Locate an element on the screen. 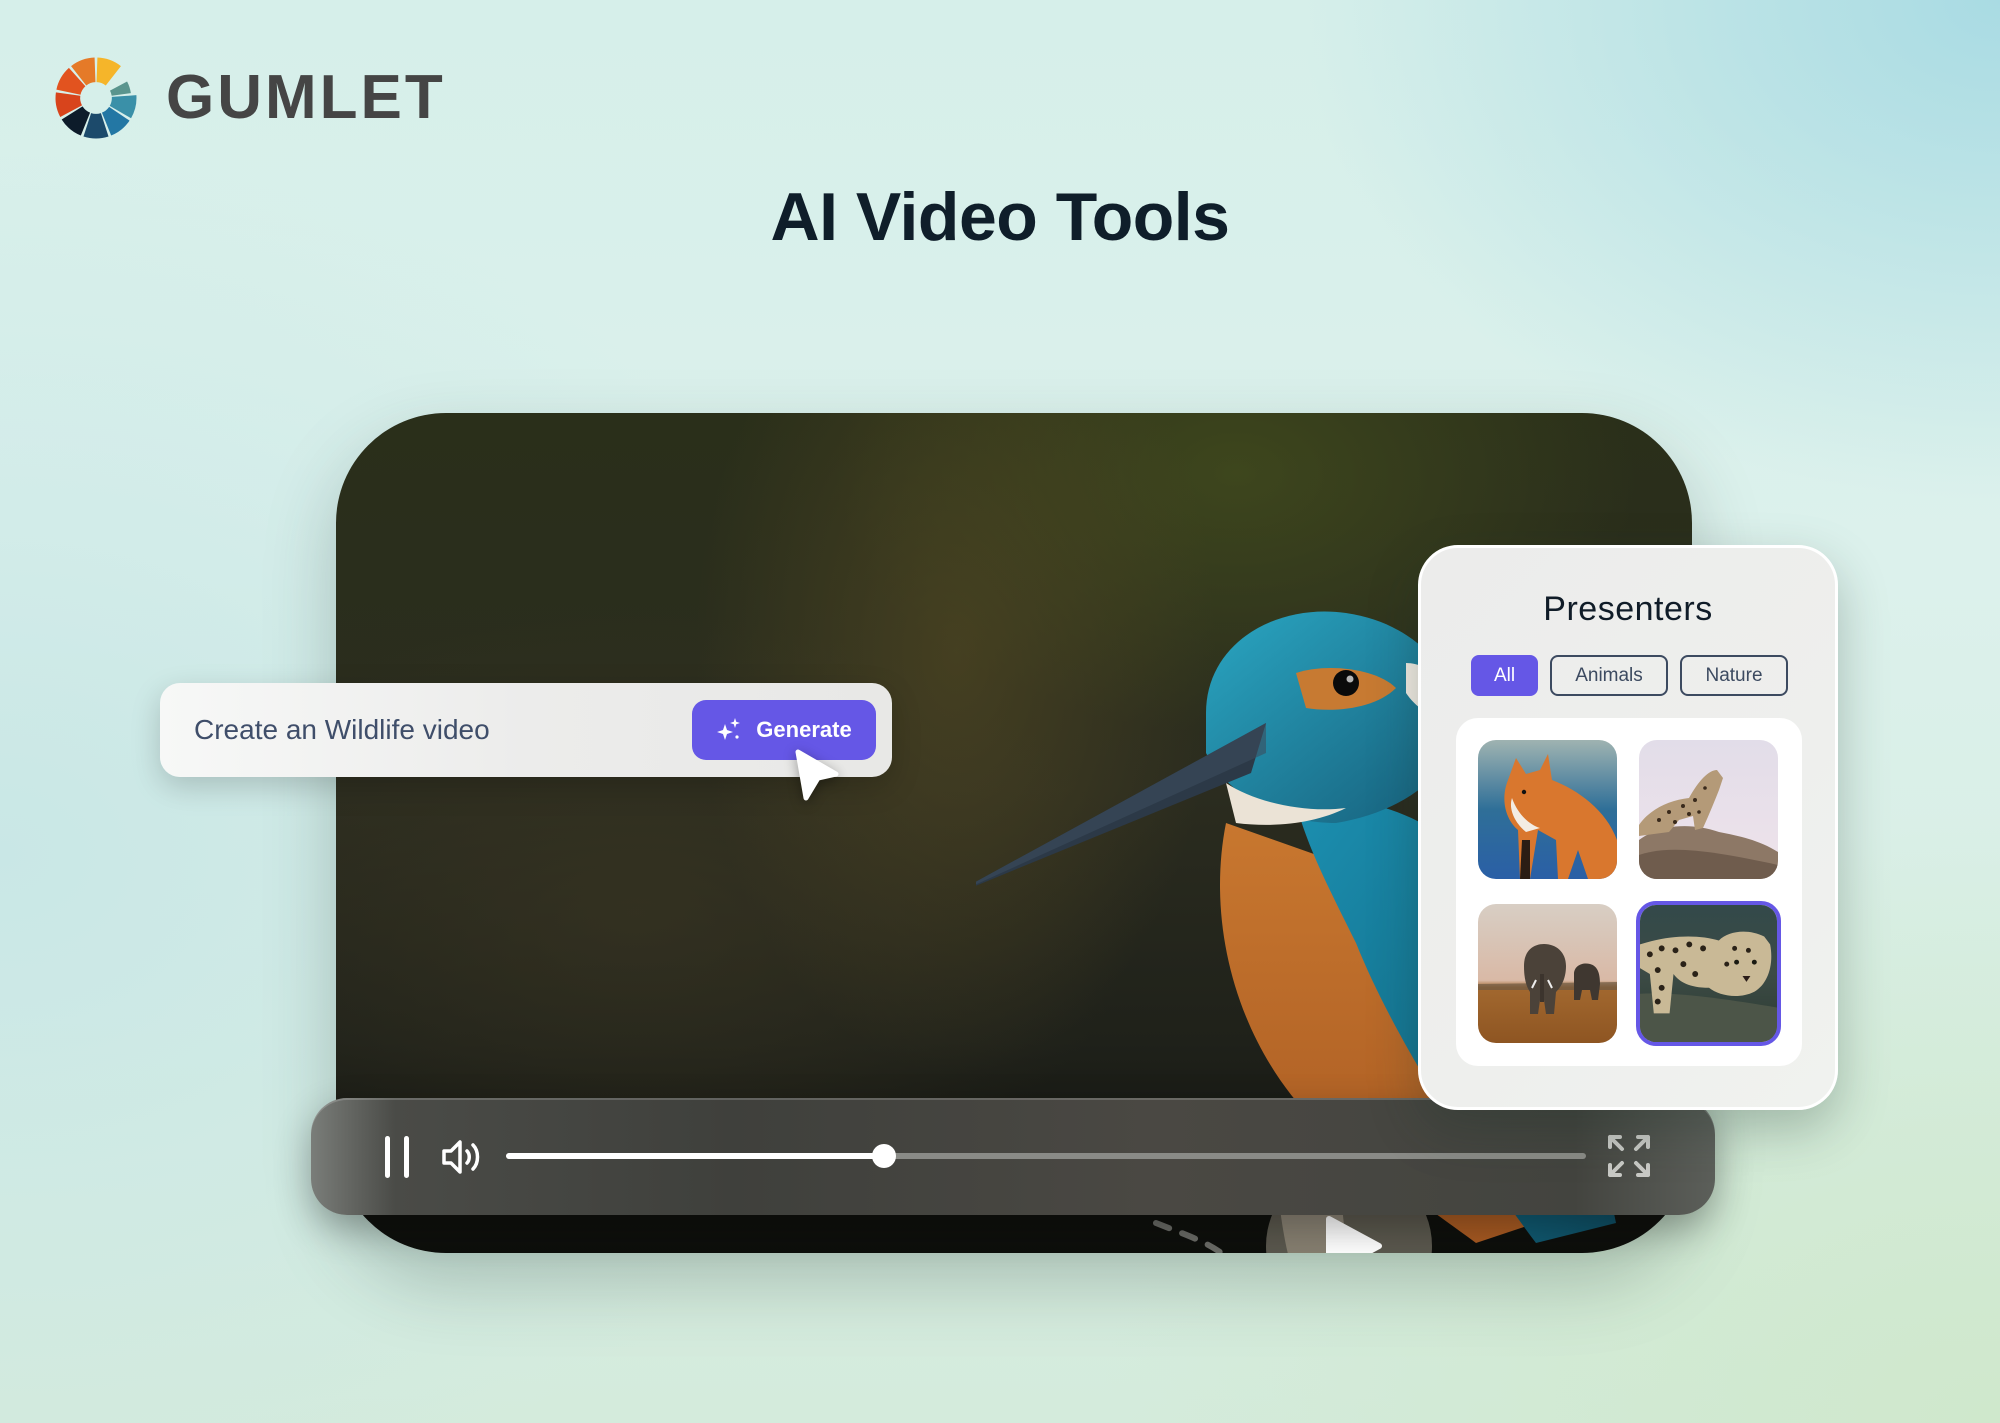 Image resolution: width=2000 pixels, height=1423 pixels. leopard-rock-image is located at coordinates (1708, 809).